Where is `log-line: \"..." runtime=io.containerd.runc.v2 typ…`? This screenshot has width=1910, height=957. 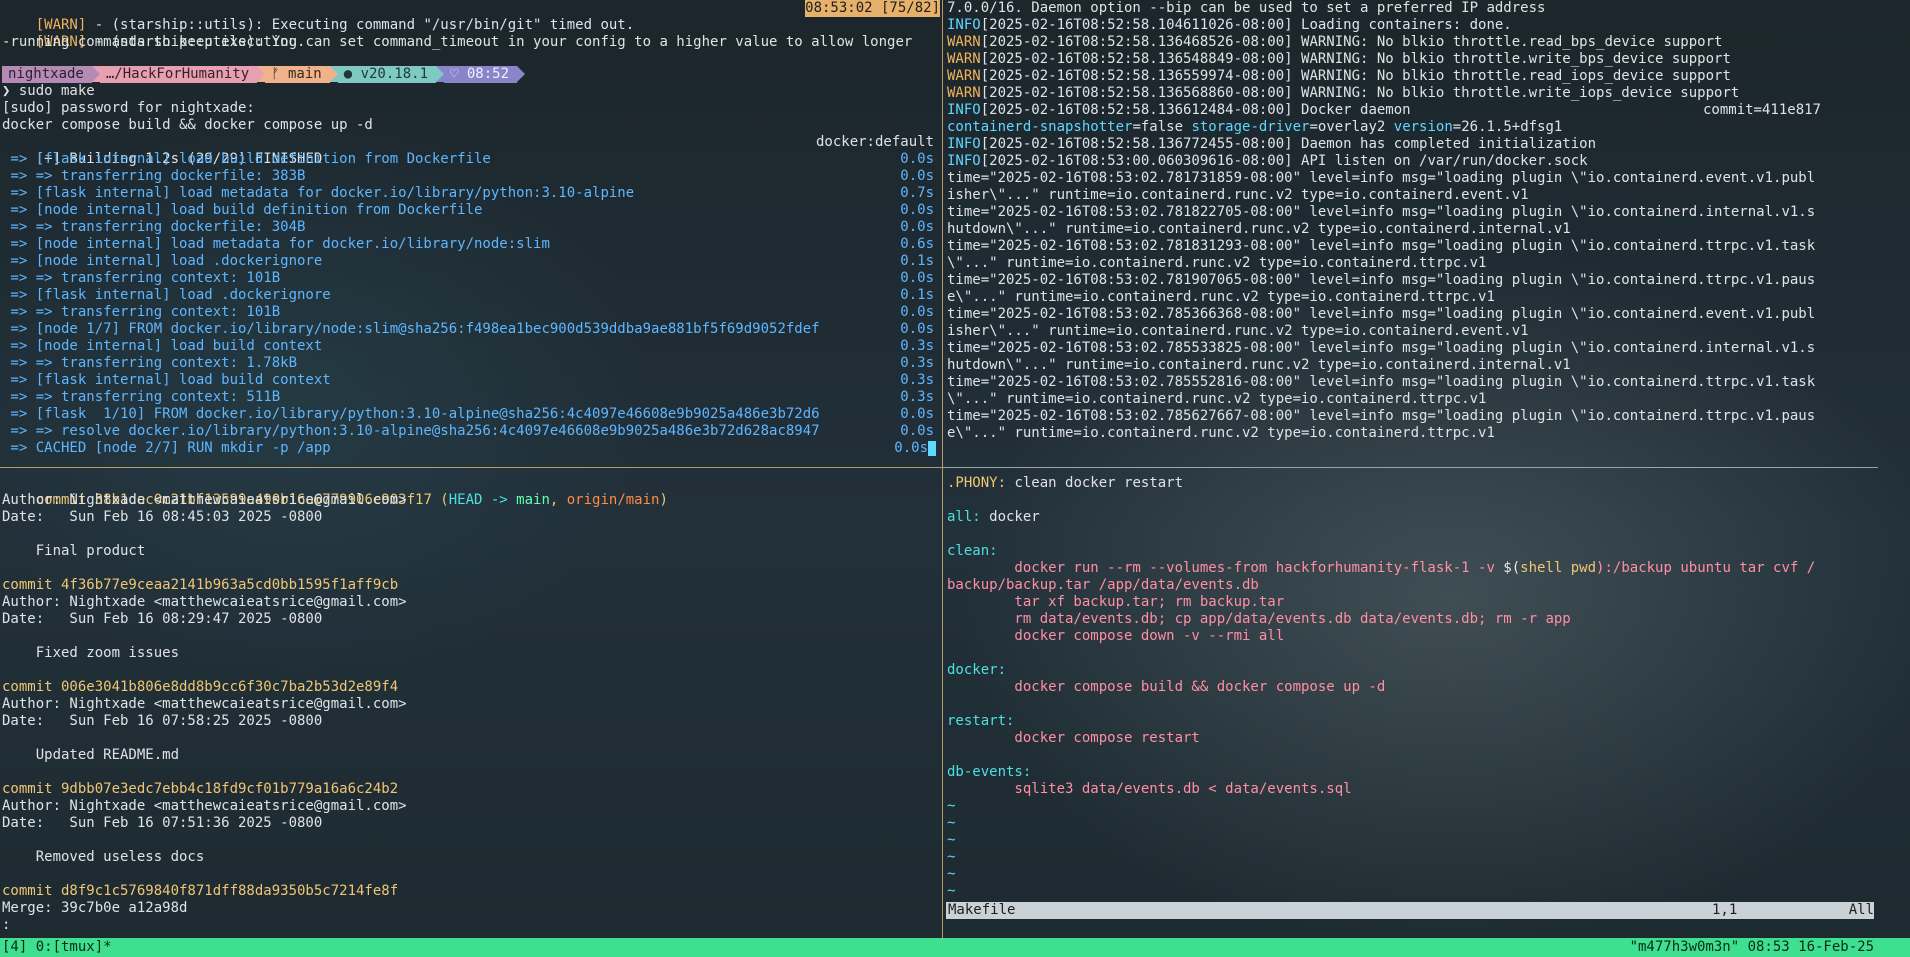
log-line: \"..." runtime=io.containerd.runc.v2 typ… is located at coordinates (1412, 263).